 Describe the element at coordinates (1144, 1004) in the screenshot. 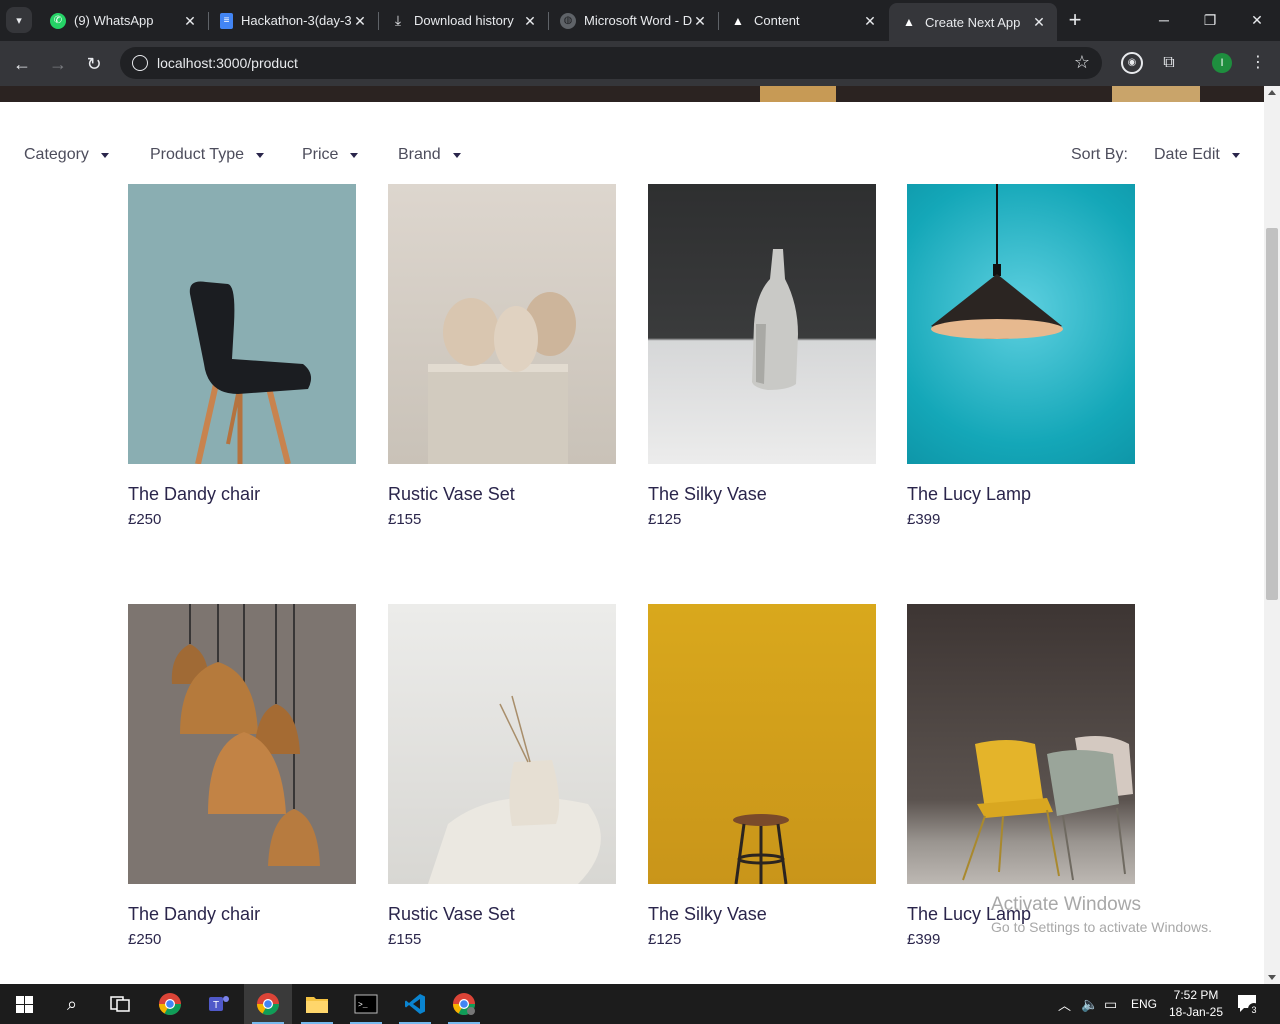

I see `language-indicator: ENG` at that location.